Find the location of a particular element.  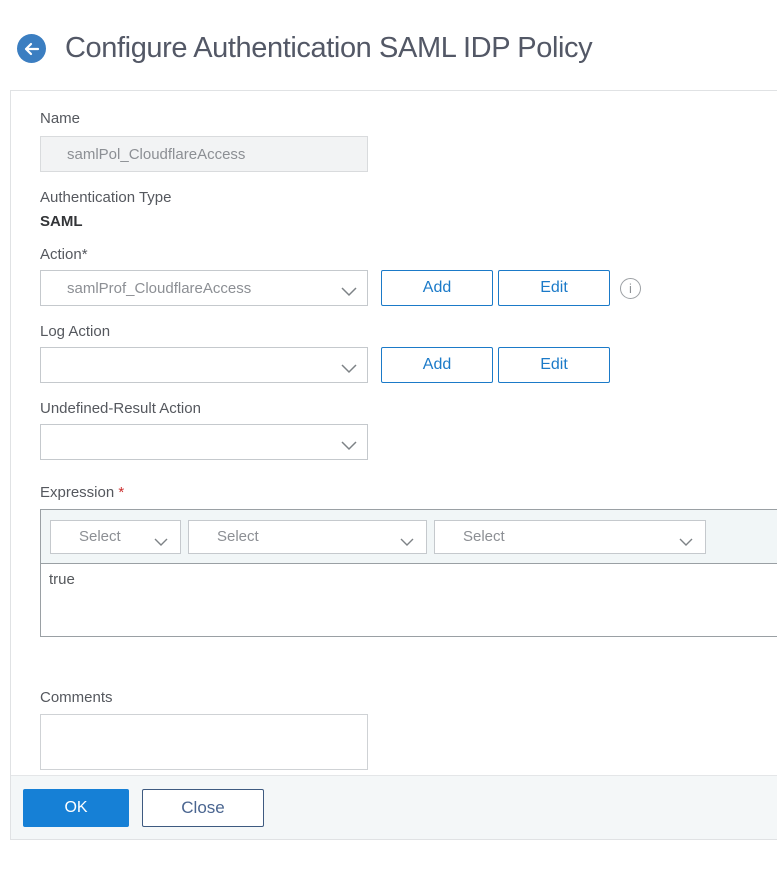

back-arrow-icon is located at coordinates (31, 49).